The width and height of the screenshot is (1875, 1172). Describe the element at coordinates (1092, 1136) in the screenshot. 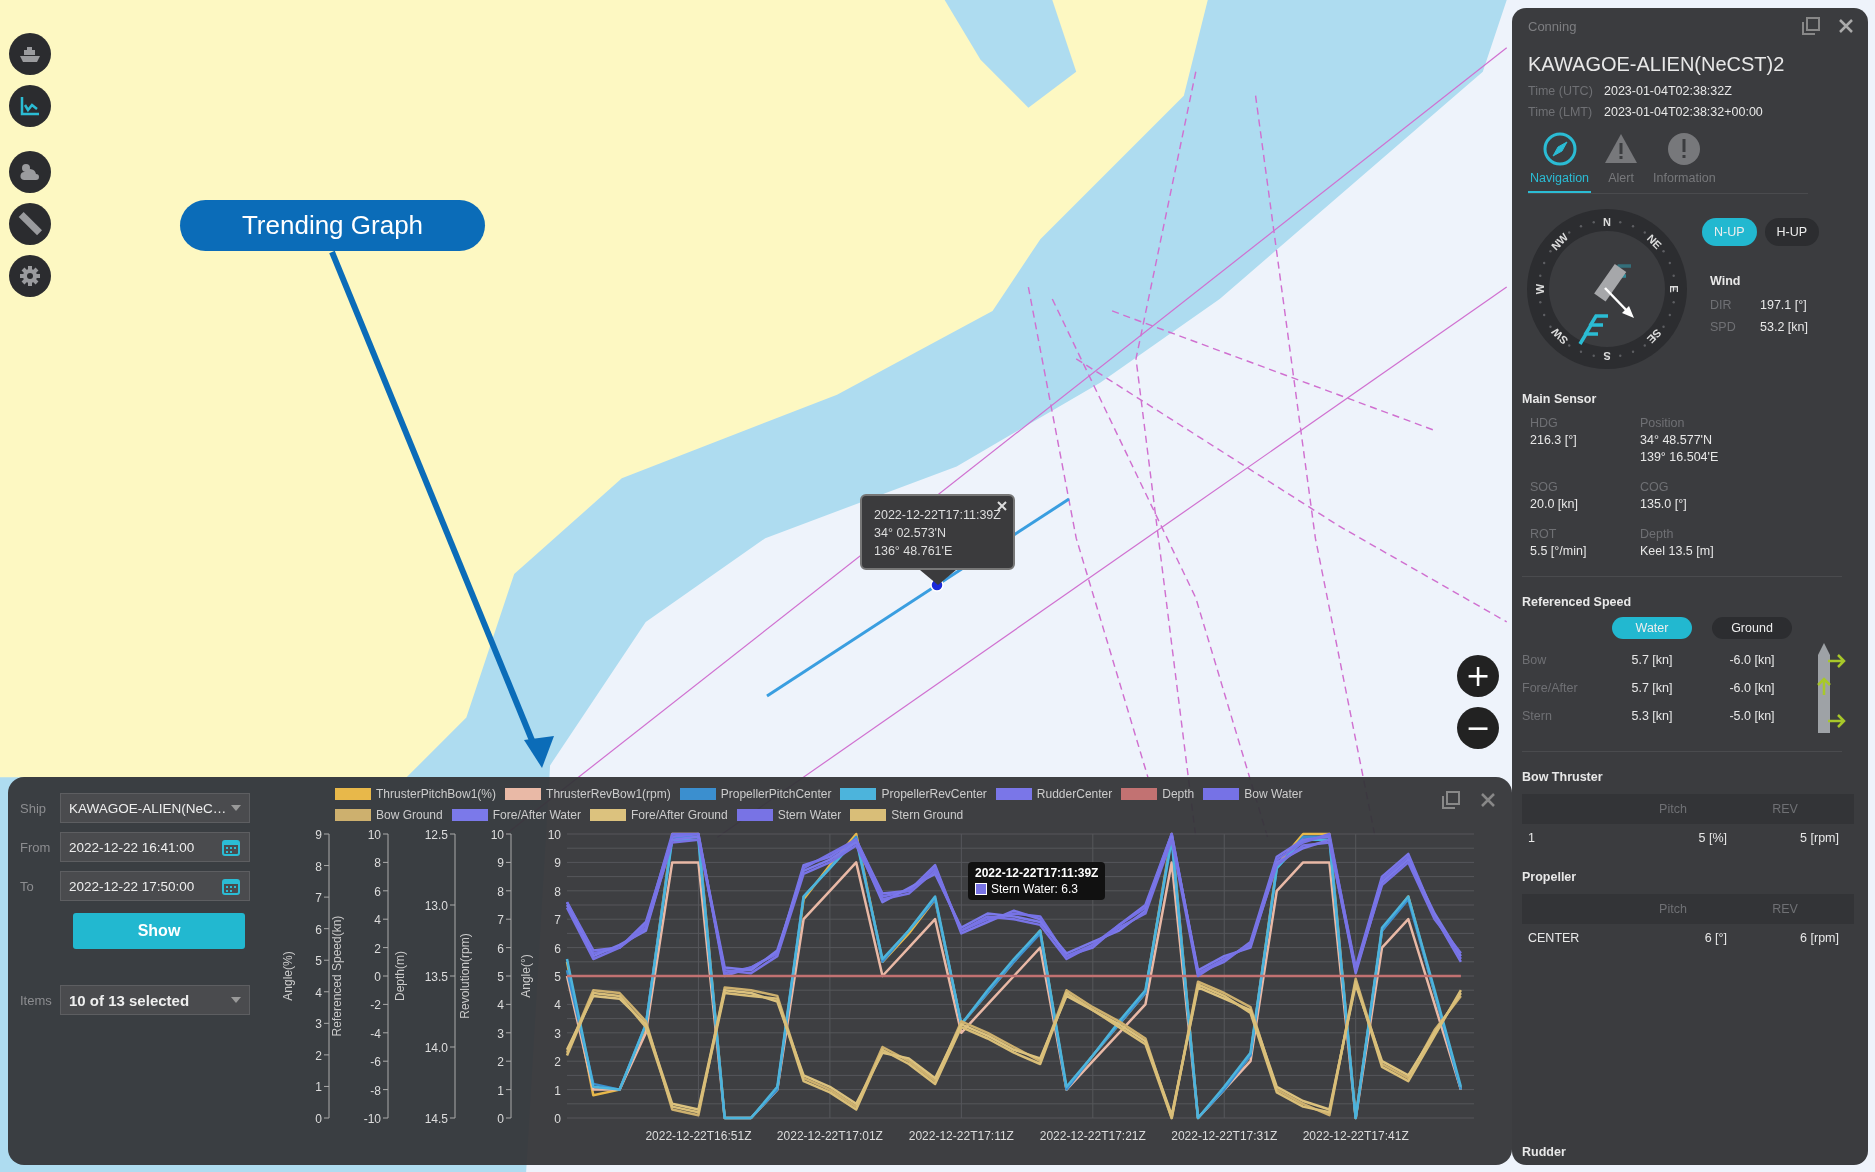

I see `tick-label: 2022-12-22T17:21Z` at that location.